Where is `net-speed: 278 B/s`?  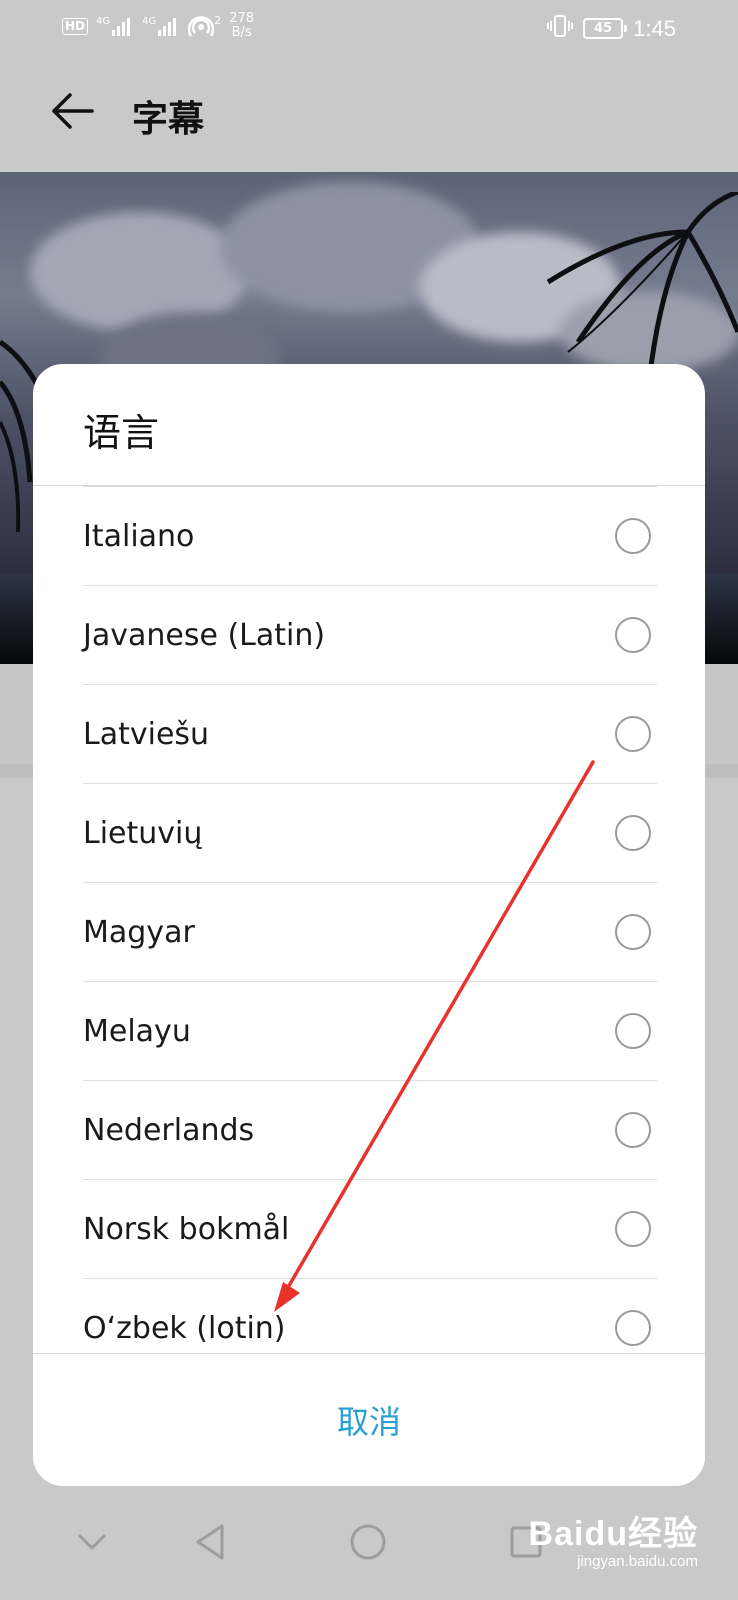 net-speed: 278 B/s is located at coordinates (241, 26).